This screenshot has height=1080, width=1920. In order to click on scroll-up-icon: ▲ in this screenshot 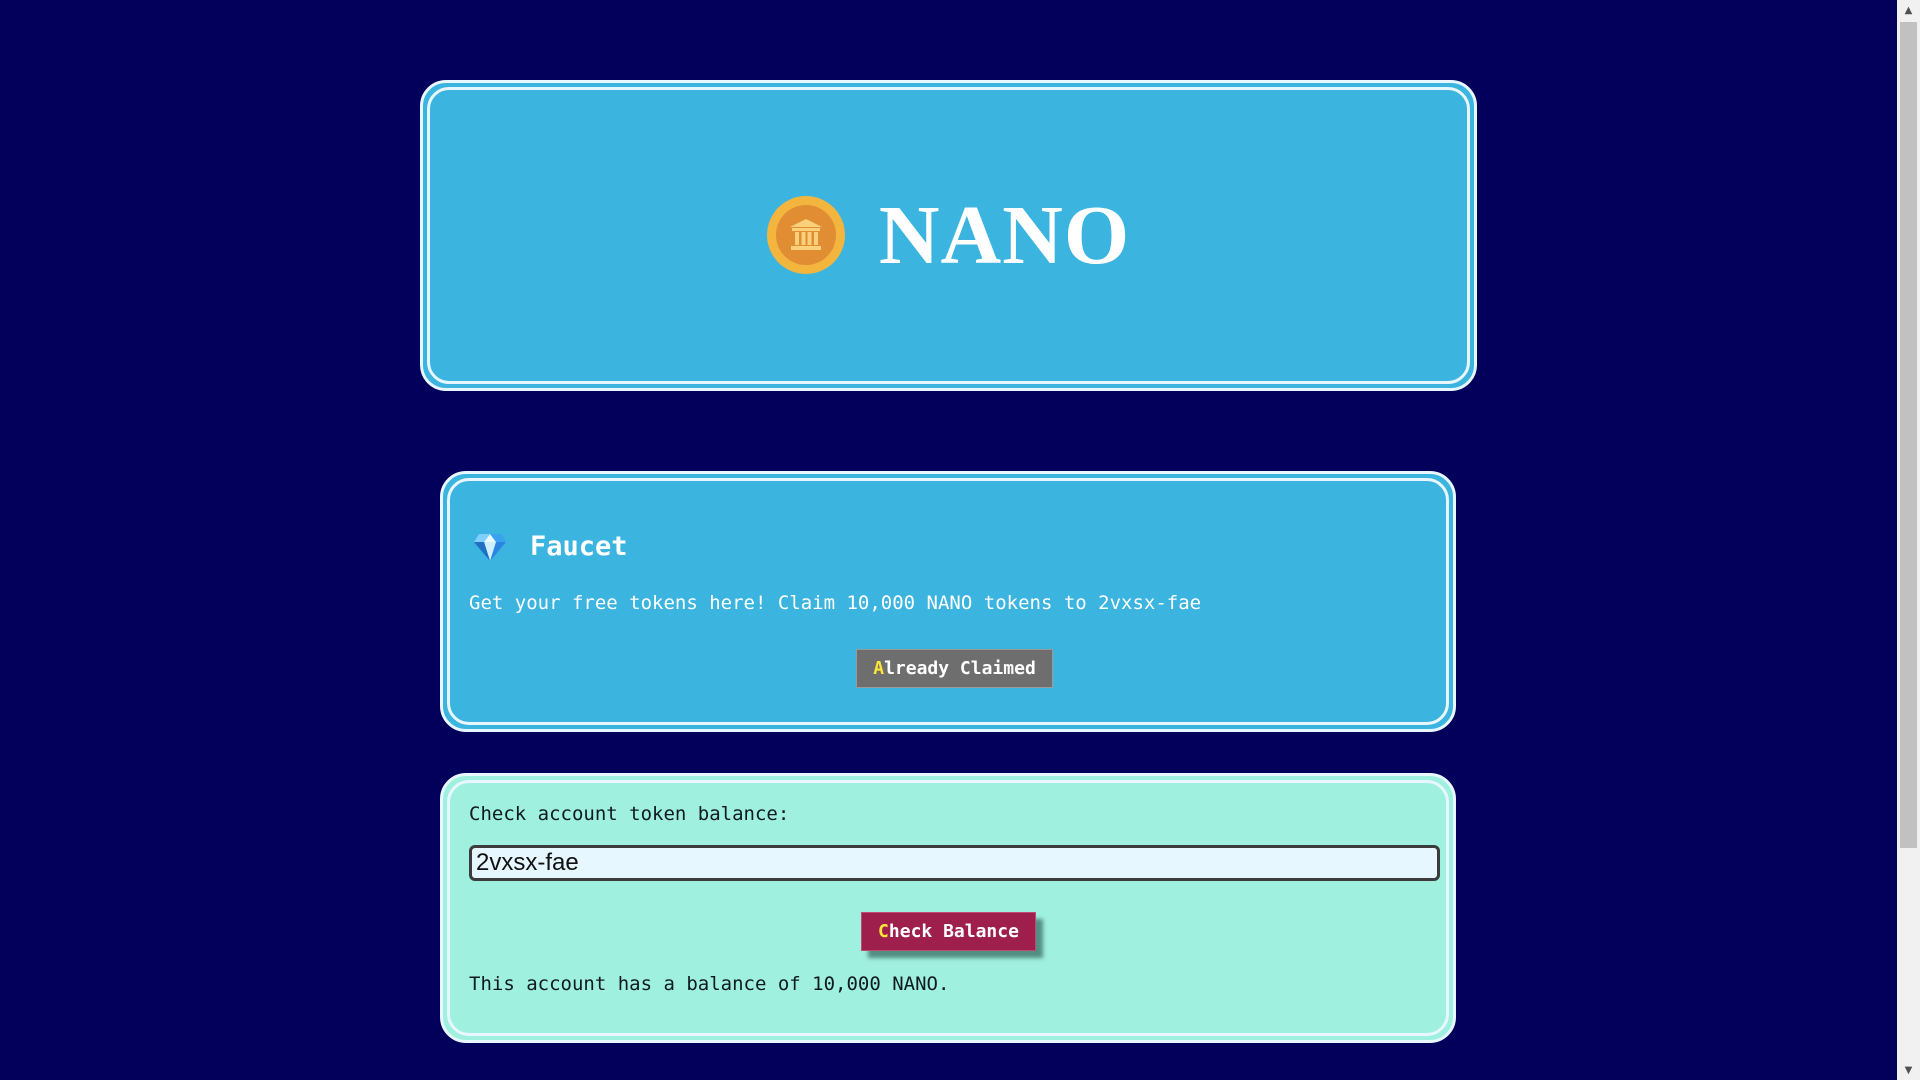, I will do `click(1908, 10)`.